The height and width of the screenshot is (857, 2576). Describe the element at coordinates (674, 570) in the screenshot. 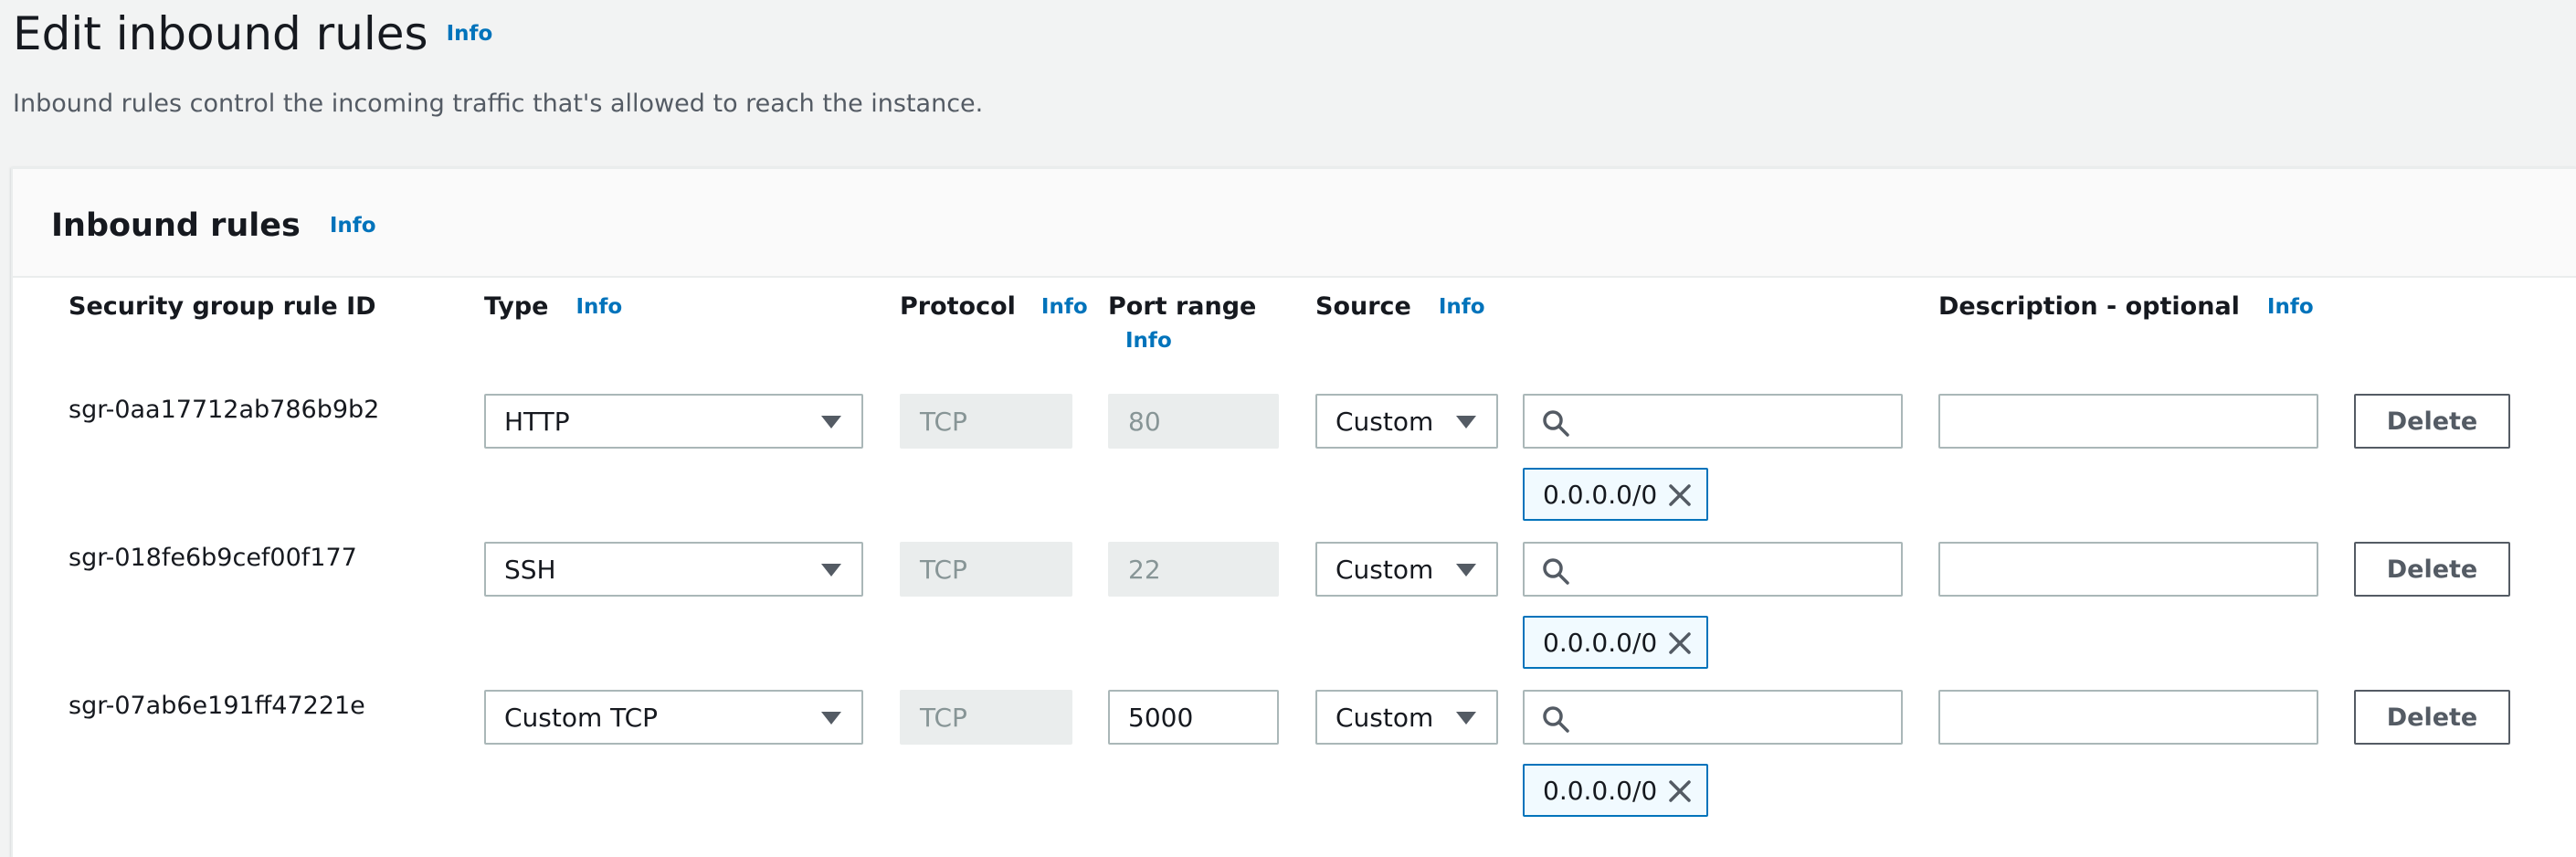

I see `type-select: SSH` at that location.